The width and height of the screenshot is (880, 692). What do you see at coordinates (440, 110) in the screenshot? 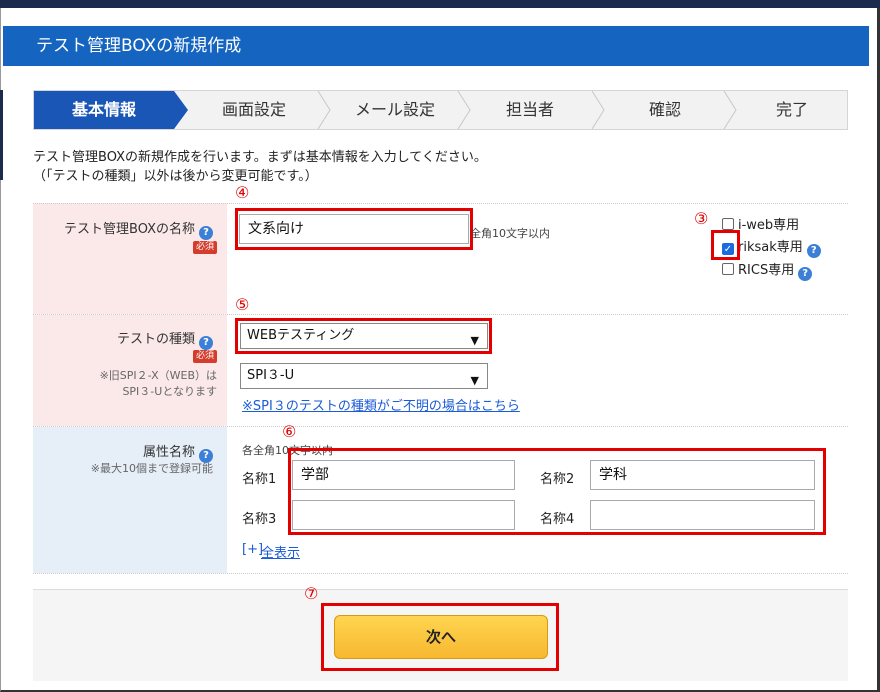
I see `step-progress: 基本情報 画面設定 メール設定 担当者 確認 完了` at bounding box center [440, 110].